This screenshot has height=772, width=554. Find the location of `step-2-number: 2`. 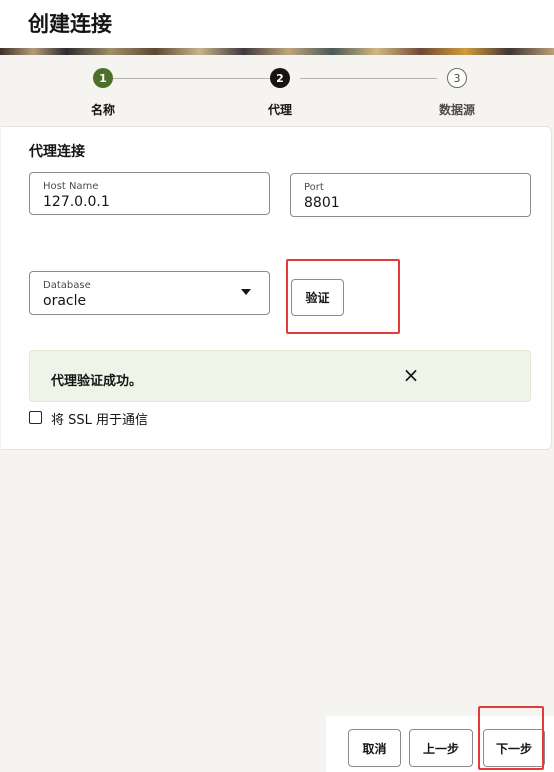

step-2-number: 2 is located at coordinates (280, 78).